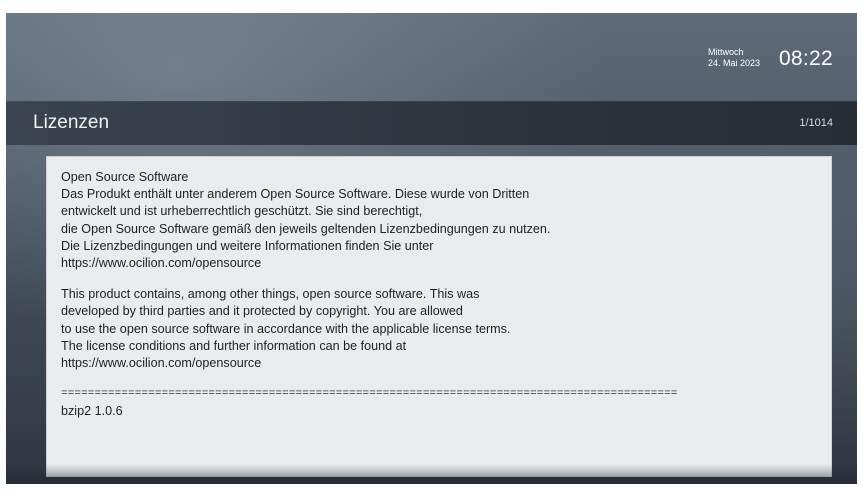 This screenshot has height=492, width=863. I want to click on package-name: bzip2 1.0.6, so click(92, 411).